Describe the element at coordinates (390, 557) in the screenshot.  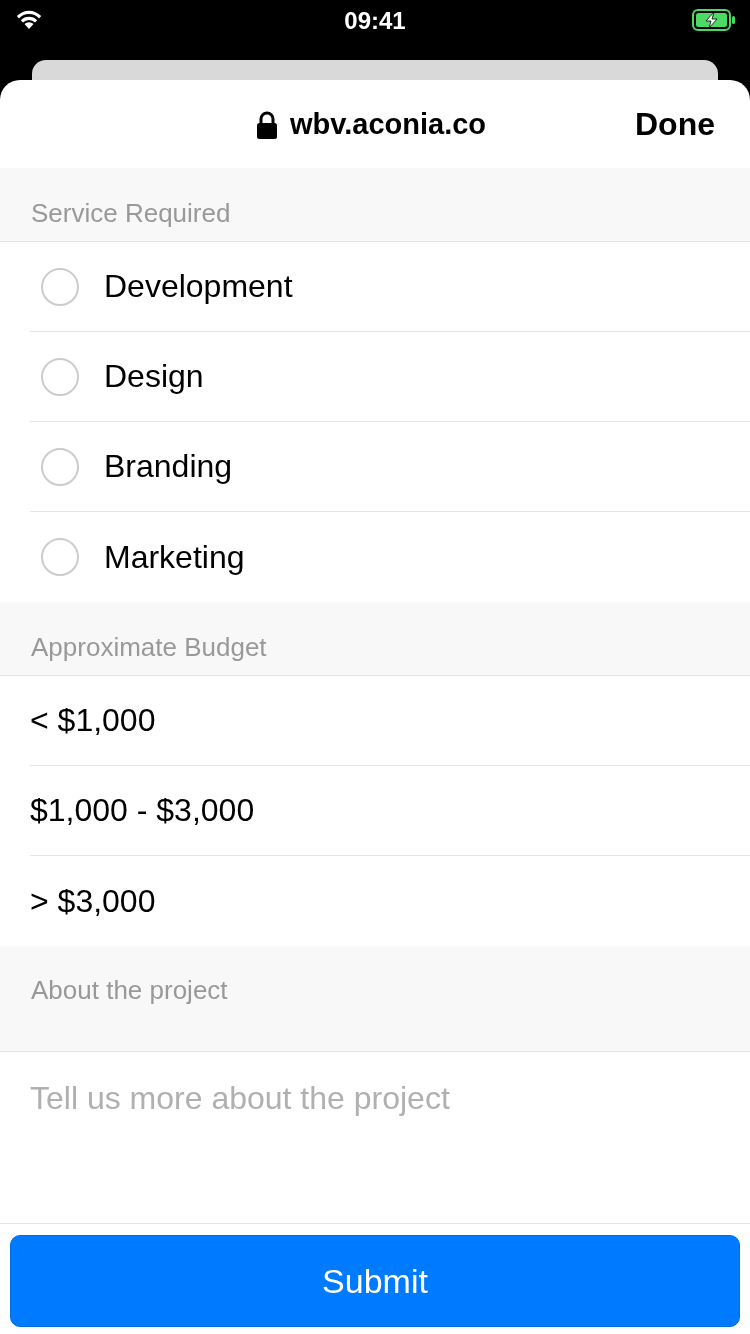
I see `radio-option: Marketing` at that location.